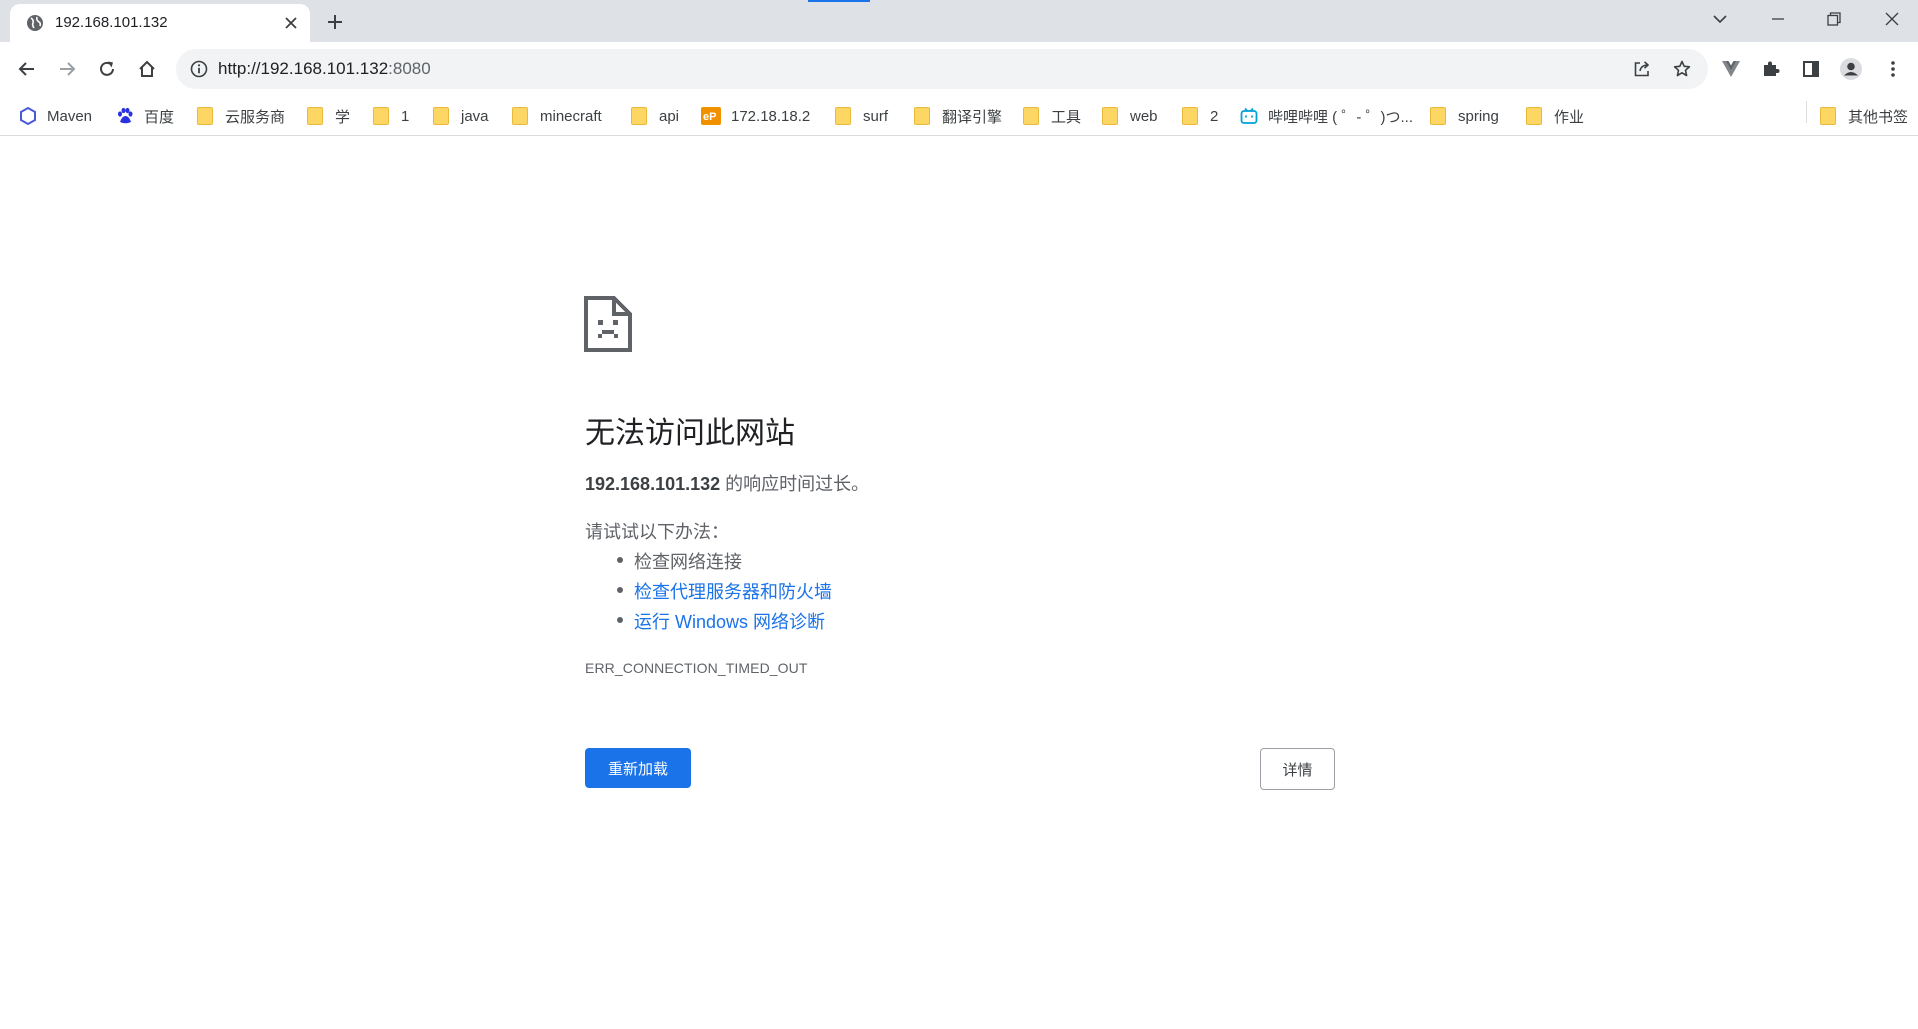  I want to click on plus-icon, so click(335, 22).